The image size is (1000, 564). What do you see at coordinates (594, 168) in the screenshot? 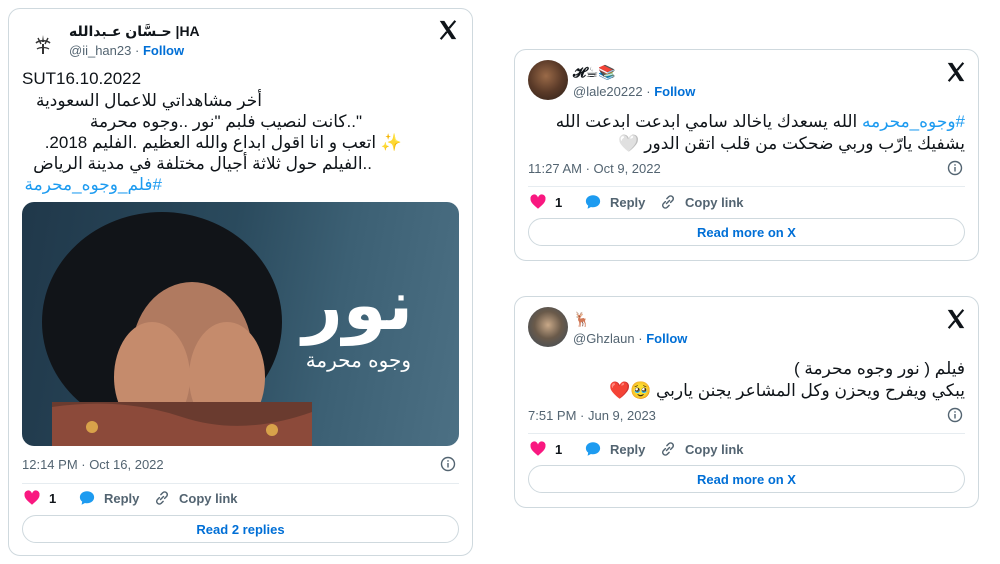
I see `timestamp: 11:27 AM · Oct 9, 2022` at bounding box center [594, 168].